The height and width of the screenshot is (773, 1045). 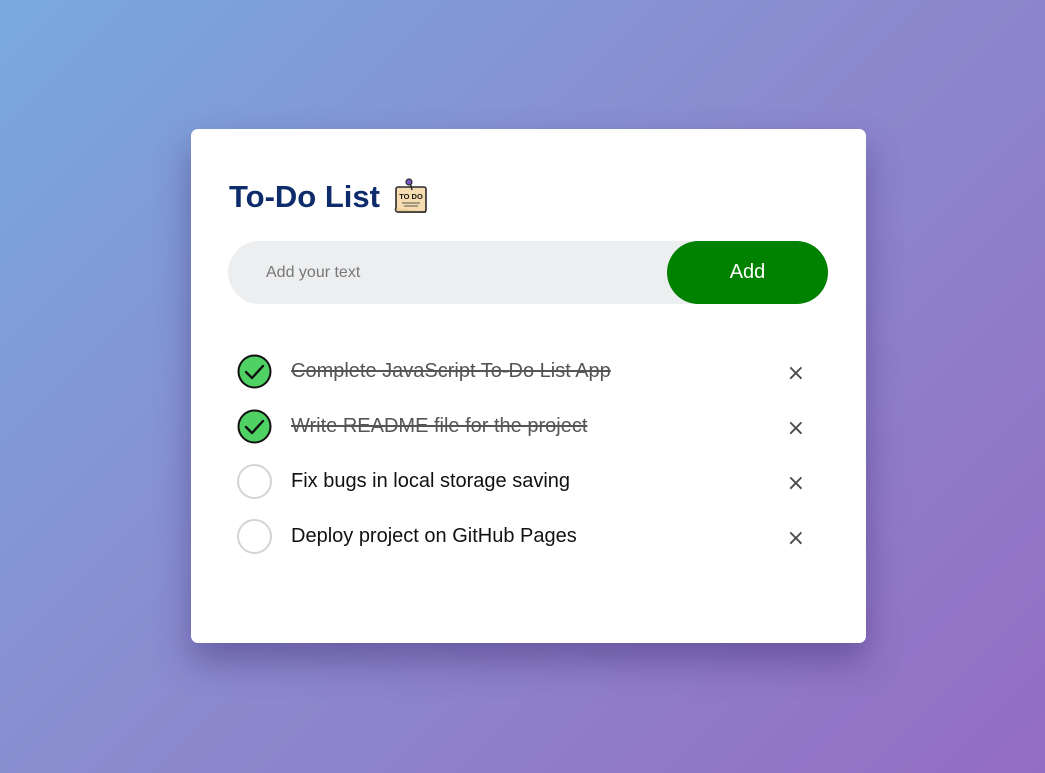 I want to click on task-input, so click(x=447, y=272).